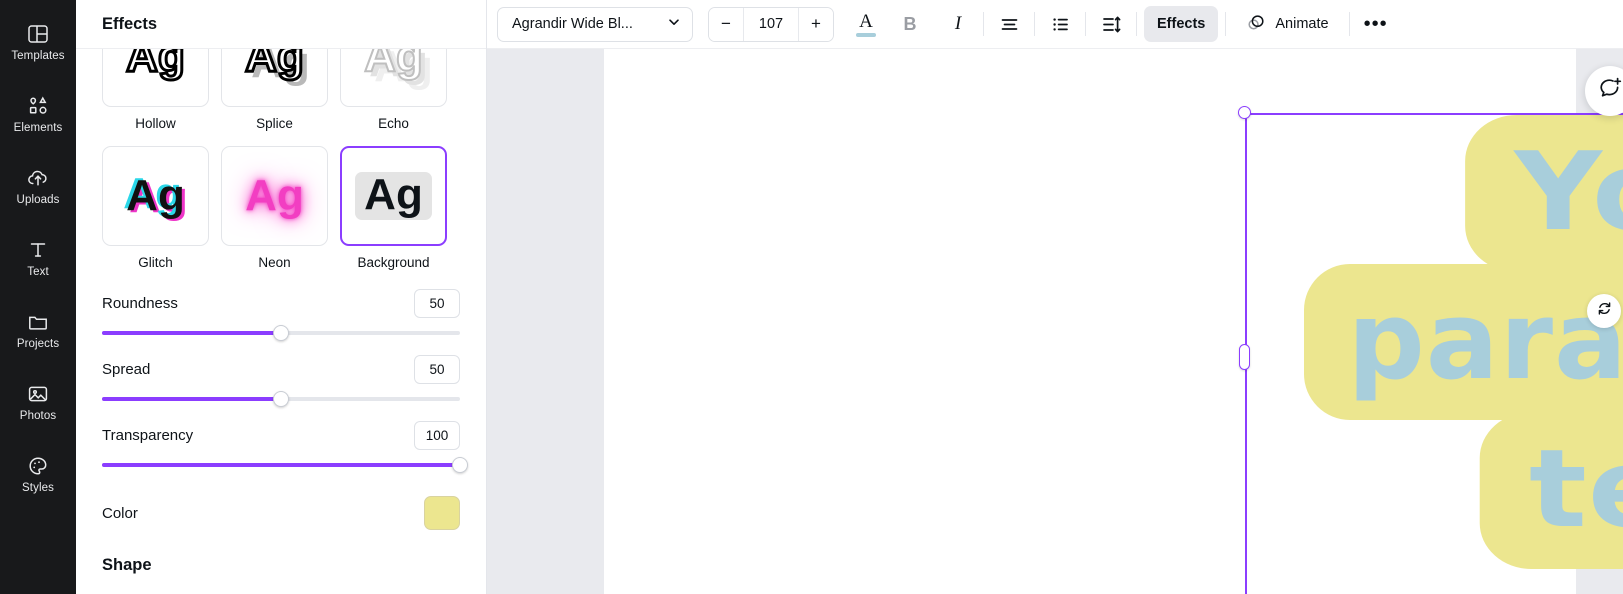 The width and height of the screenshot is (1623, 594). I want to click on projects-icon, so click(38, 322).